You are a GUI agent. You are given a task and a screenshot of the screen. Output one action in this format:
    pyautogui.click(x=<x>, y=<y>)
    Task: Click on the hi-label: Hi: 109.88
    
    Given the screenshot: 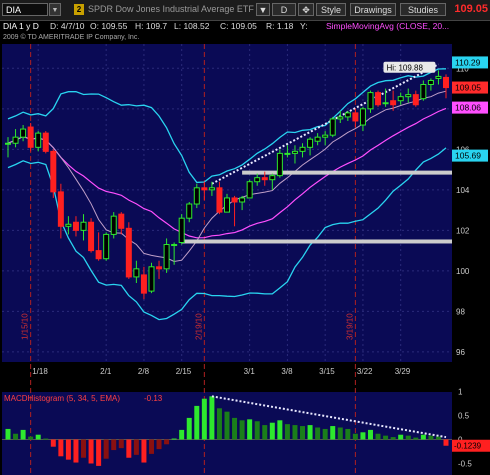 What is the action you would take?
    pyautogui.click(x=404, y=68)
    